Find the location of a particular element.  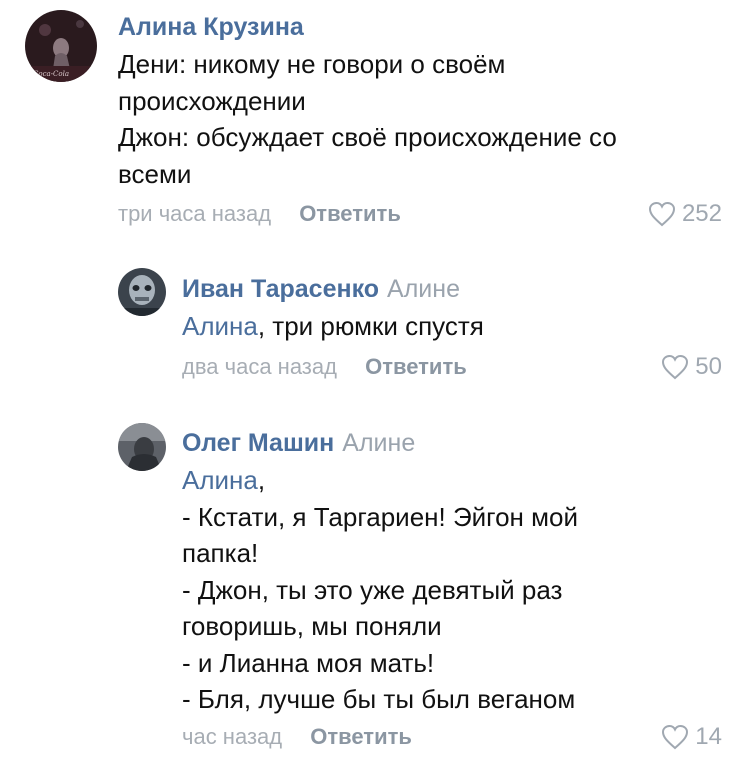

comment-line: - Кстати, я Таргариен! Эйгон мой is located at coordinates (380, 516).